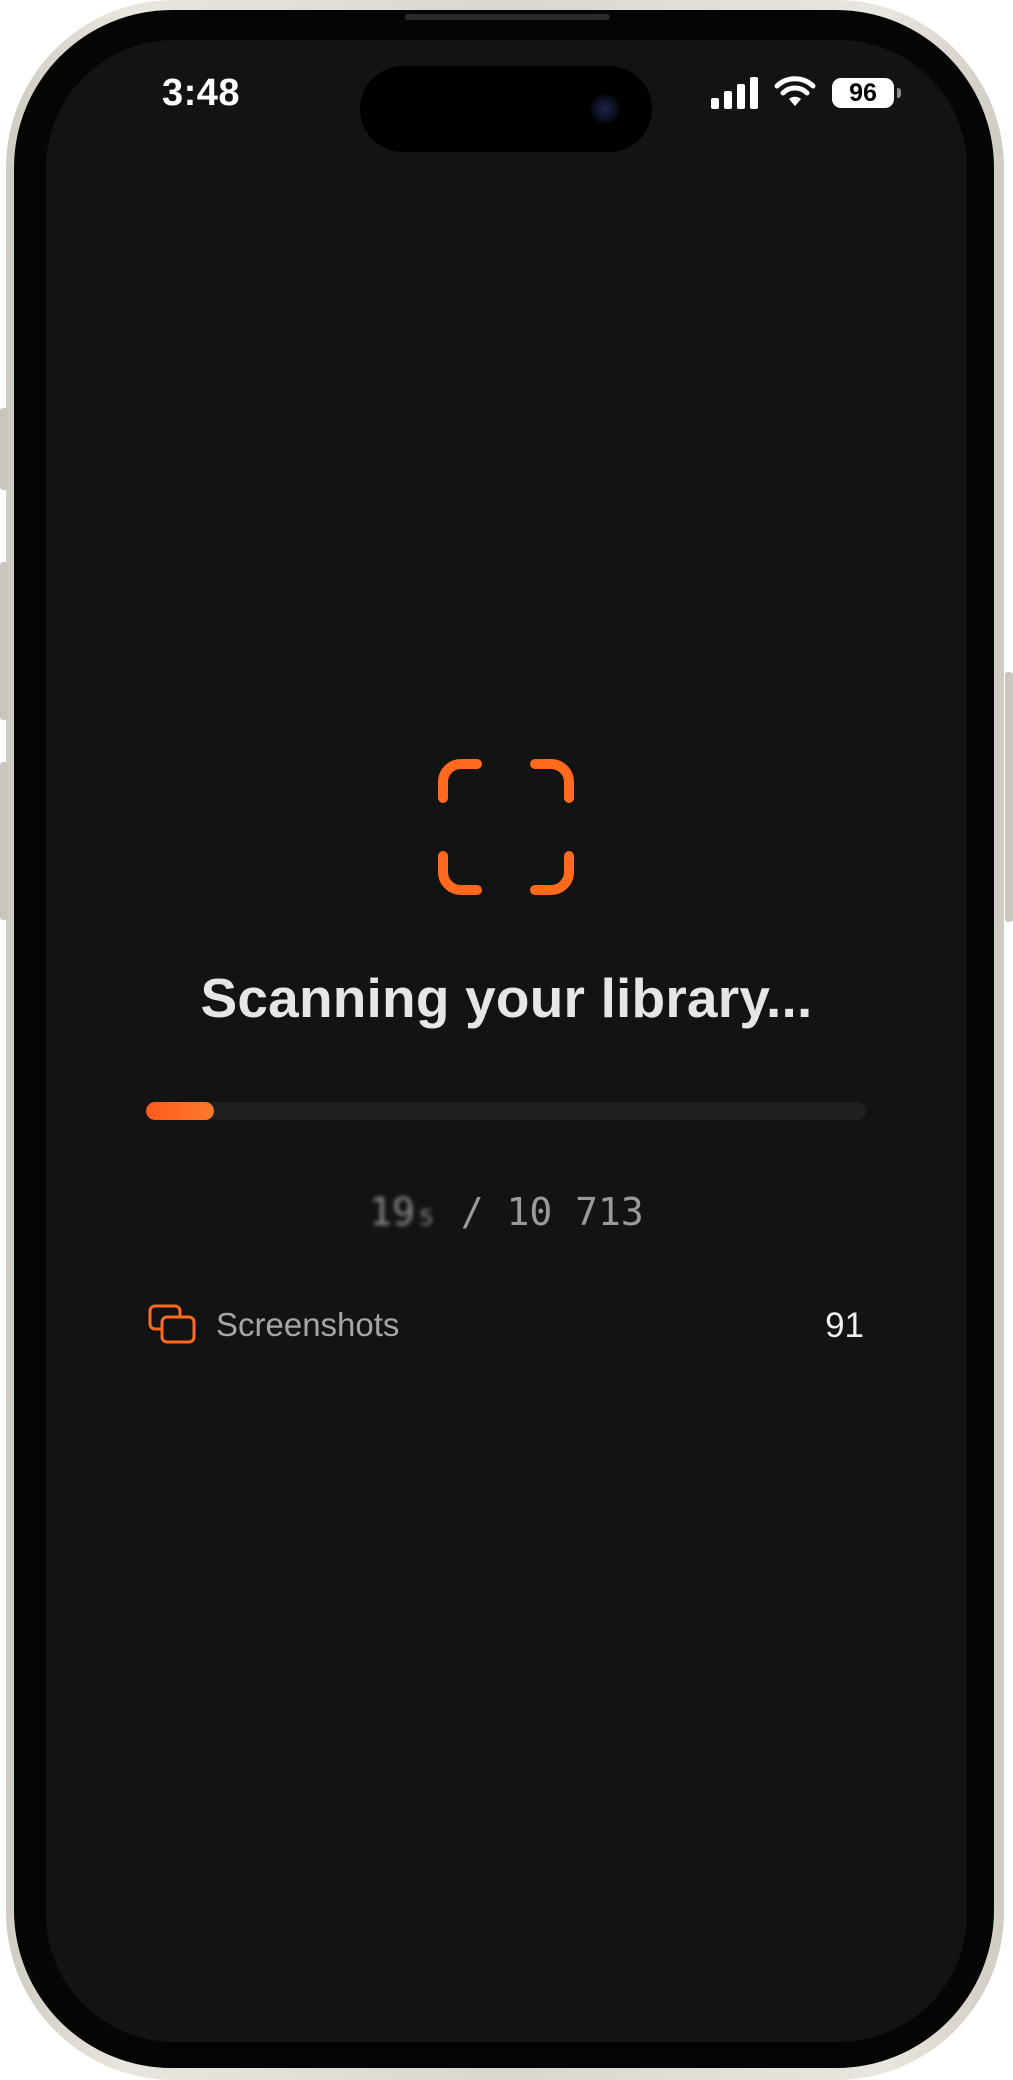 This screenshot has height=2080, width=1013. I want to click on power-button, so click(1009, 797).